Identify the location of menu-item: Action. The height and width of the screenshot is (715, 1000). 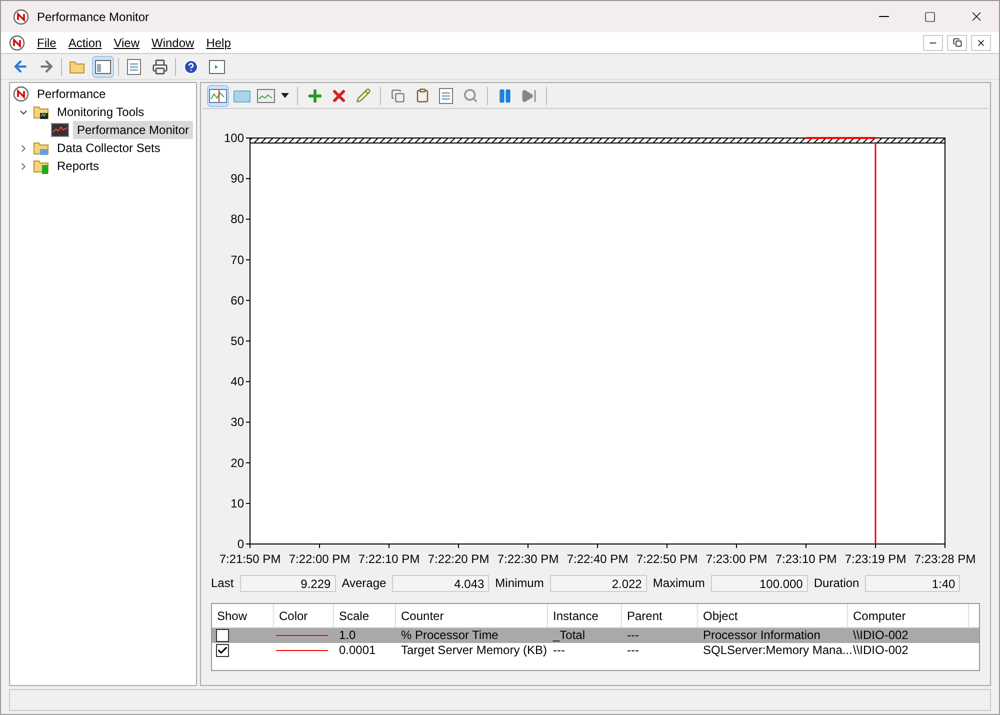
(85, 43).